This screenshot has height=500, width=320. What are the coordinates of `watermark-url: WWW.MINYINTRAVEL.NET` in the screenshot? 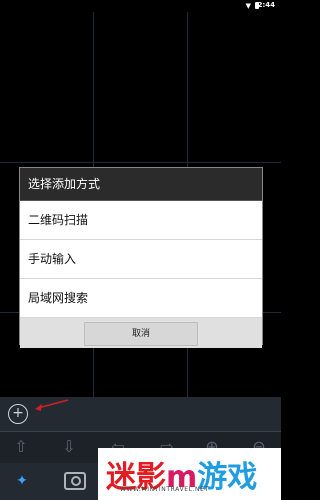 It's located at (164, 489).